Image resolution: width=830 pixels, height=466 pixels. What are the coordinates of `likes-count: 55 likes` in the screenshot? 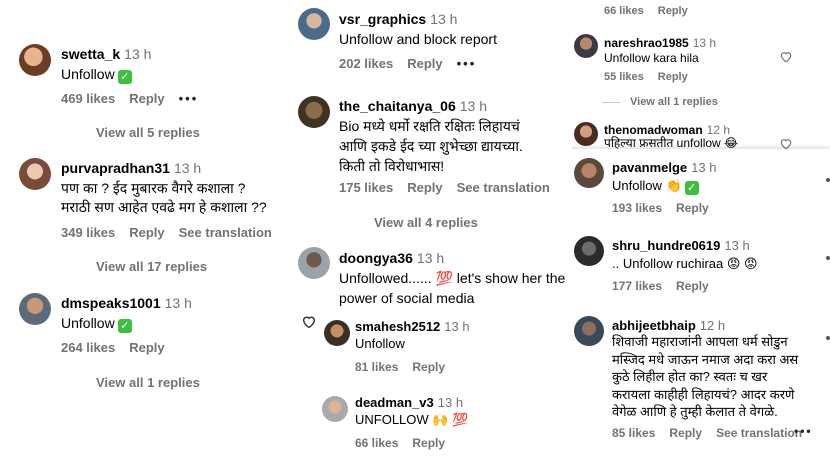 It's located at (624, 77).